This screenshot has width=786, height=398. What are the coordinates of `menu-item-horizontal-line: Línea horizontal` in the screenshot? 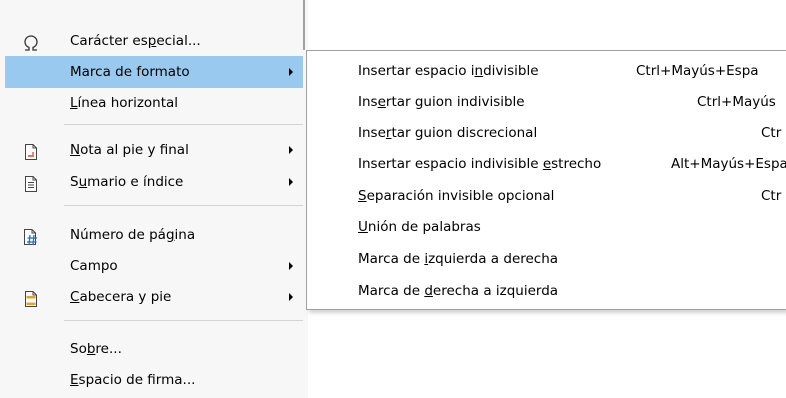 It's located at (154, 103).